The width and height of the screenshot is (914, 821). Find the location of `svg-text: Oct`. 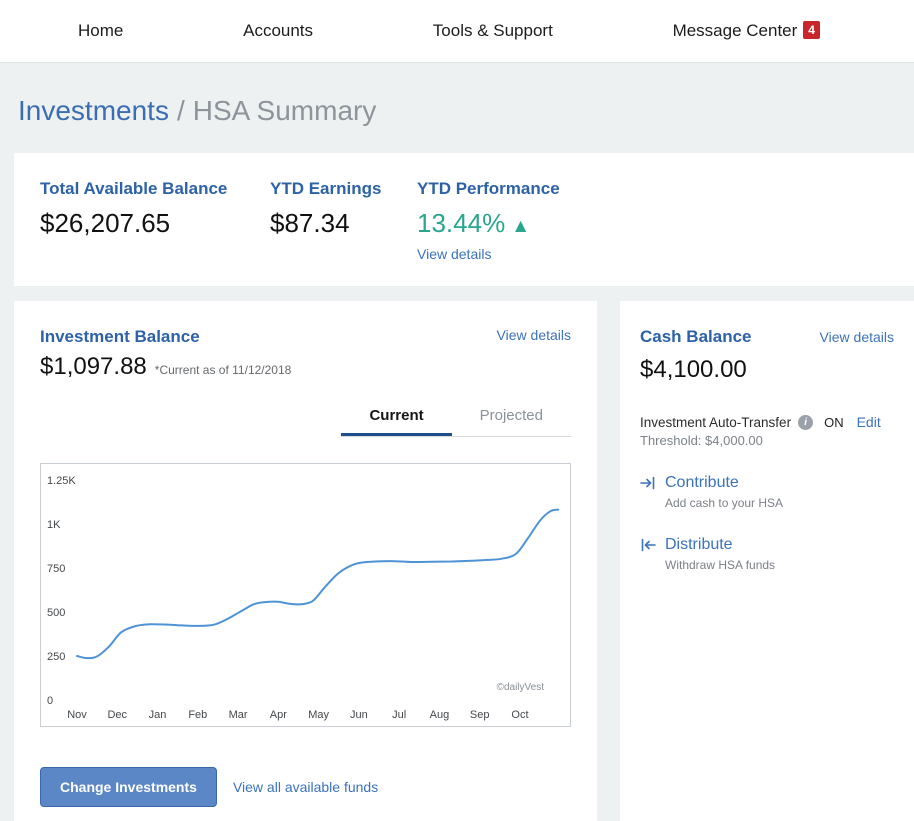

svg-text: Oct is located at coordinates (519, 715).